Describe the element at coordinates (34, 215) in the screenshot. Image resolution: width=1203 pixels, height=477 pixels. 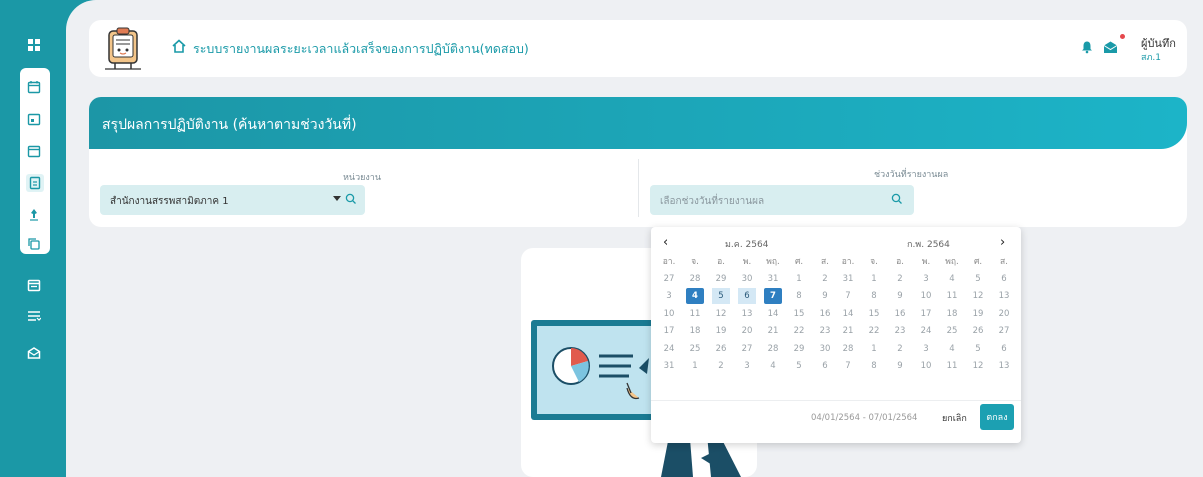
I see `pin-icon` at that location.